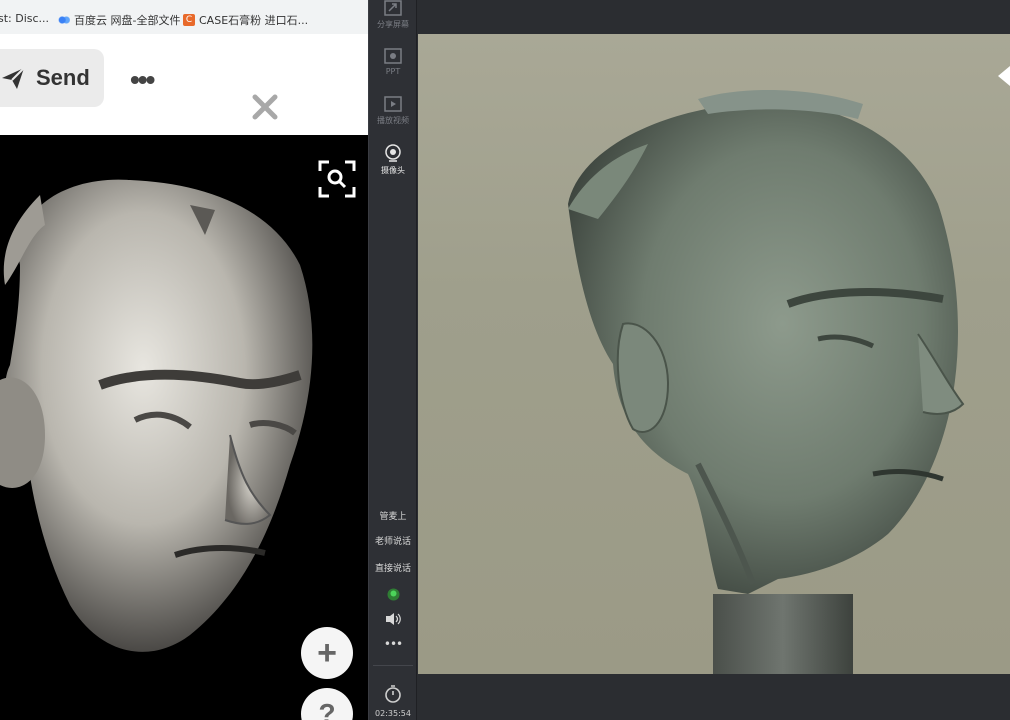 The height and width of the screenshot is (720, 1010). What do you see at coordinates (64, 20) in the screenshot?
I see `cloud-icon` at bounding box center [64, 20].